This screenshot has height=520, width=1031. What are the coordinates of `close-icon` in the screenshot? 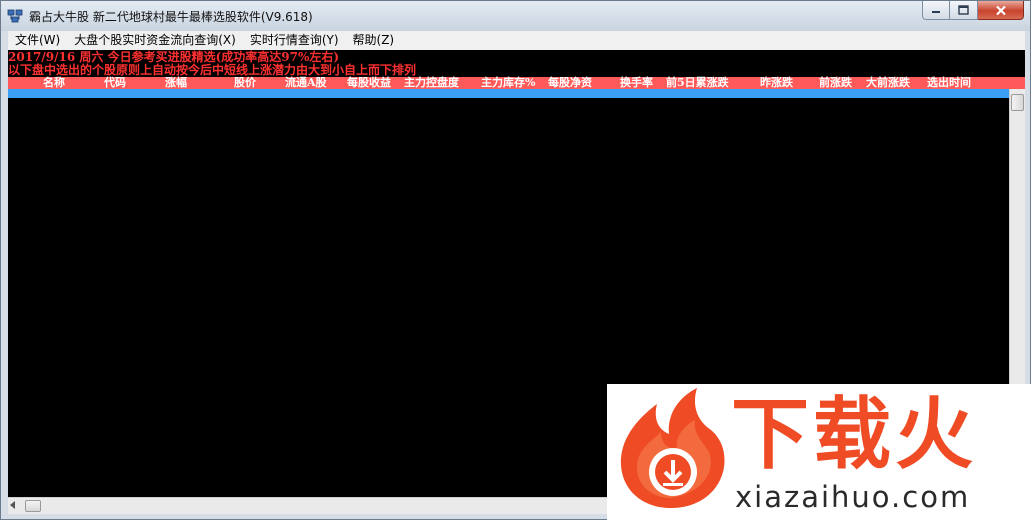 It's located at (1000, 10).